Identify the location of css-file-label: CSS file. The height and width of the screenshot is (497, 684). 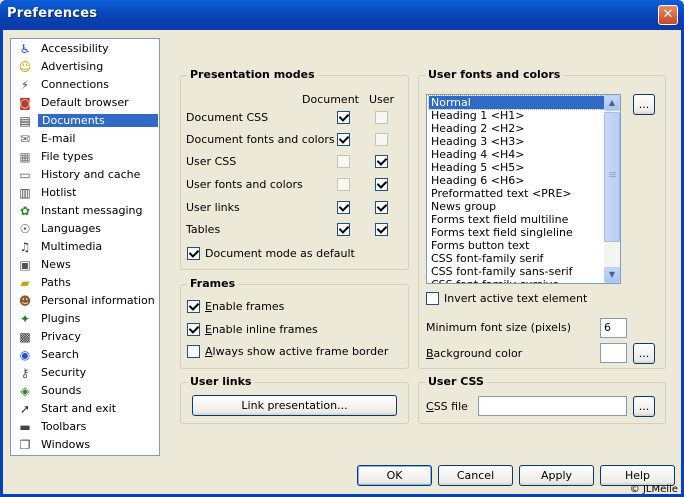
(447, 406).